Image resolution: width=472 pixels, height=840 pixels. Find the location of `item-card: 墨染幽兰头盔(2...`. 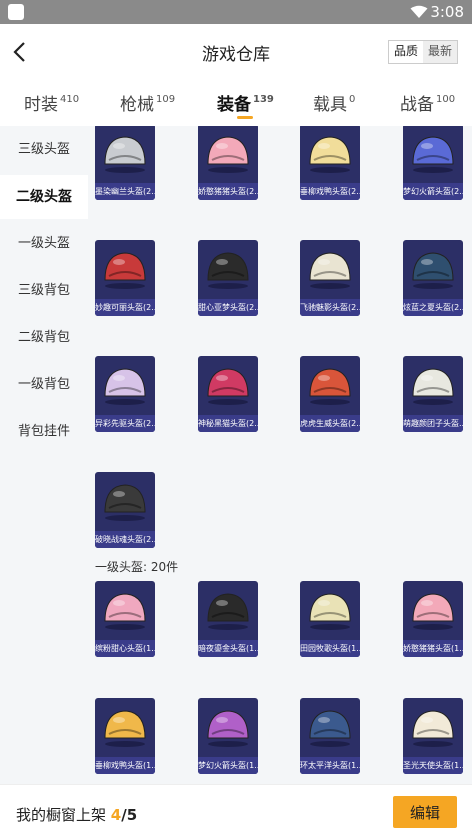

item-card: 墨染幽兰头盔(2... is located at coordinates (125, 163).